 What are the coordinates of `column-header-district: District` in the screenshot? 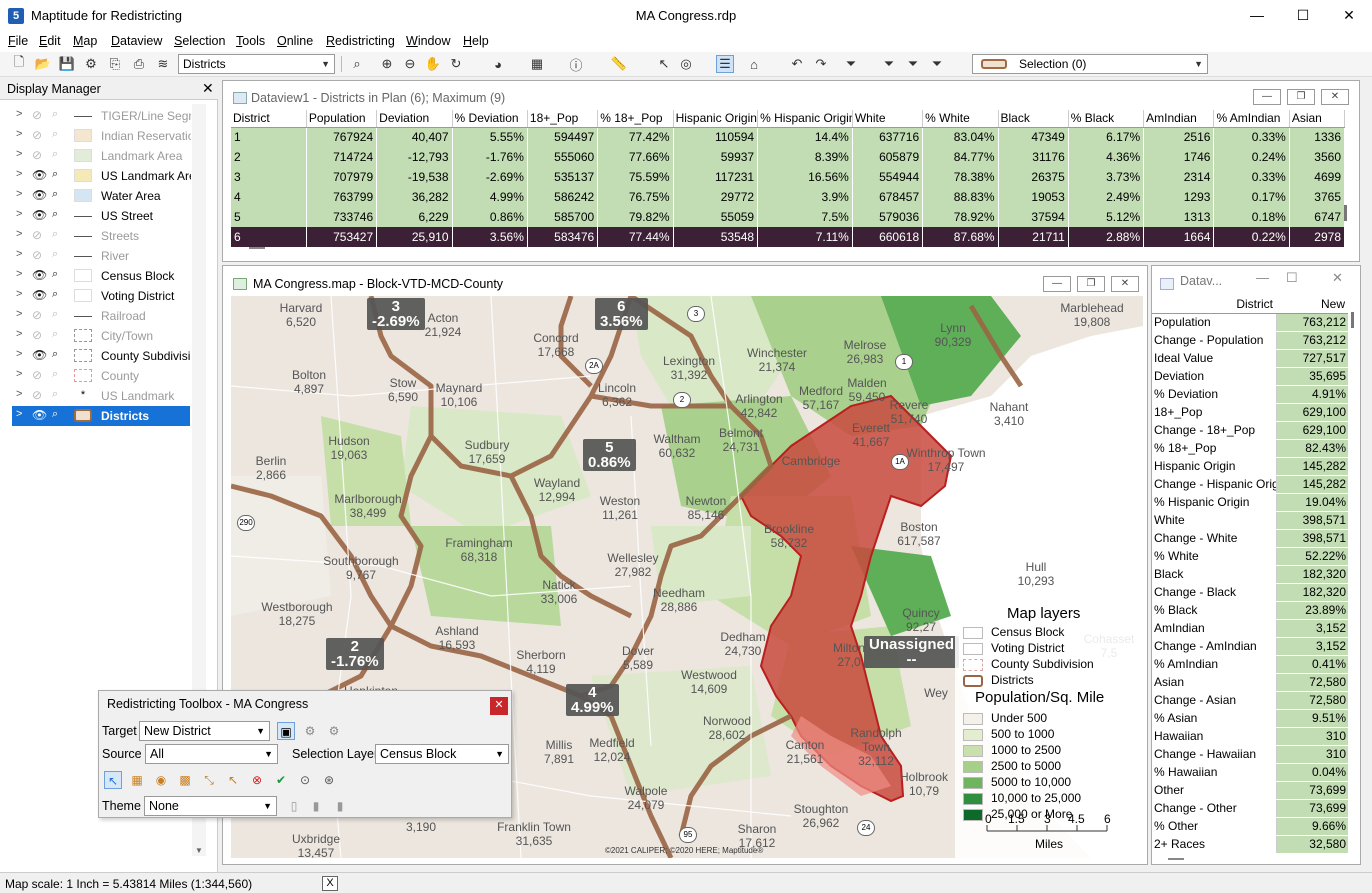 It's located at (1214, 305).